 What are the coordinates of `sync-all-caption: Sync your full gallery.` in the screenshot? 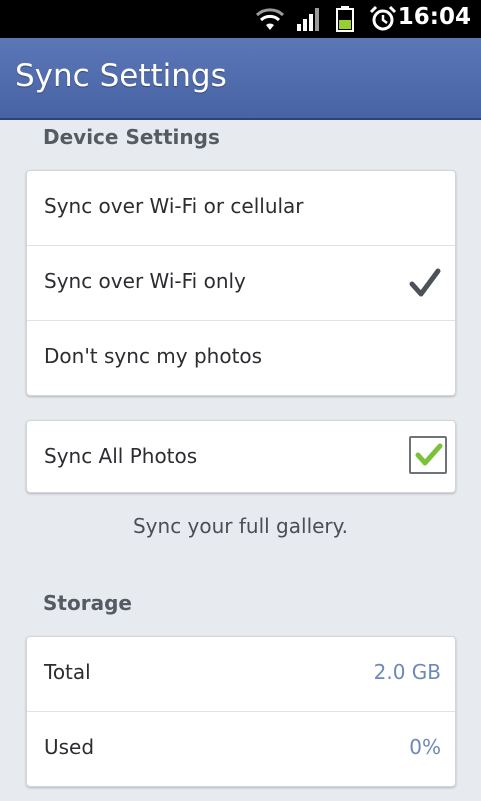 It's located at (240, 526).